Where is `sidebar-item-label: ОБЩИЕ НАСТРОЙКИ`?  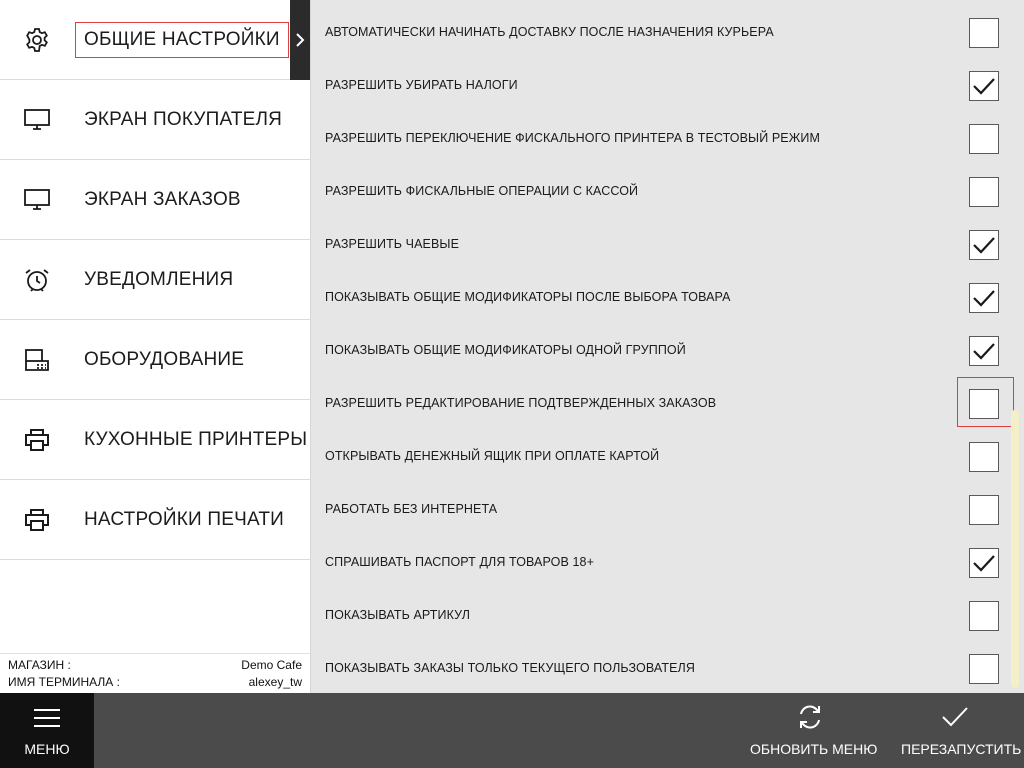 sidebar-item-label: ОБЩИЕ НАСТРОЙКИ is located at coordinates (182, 40).